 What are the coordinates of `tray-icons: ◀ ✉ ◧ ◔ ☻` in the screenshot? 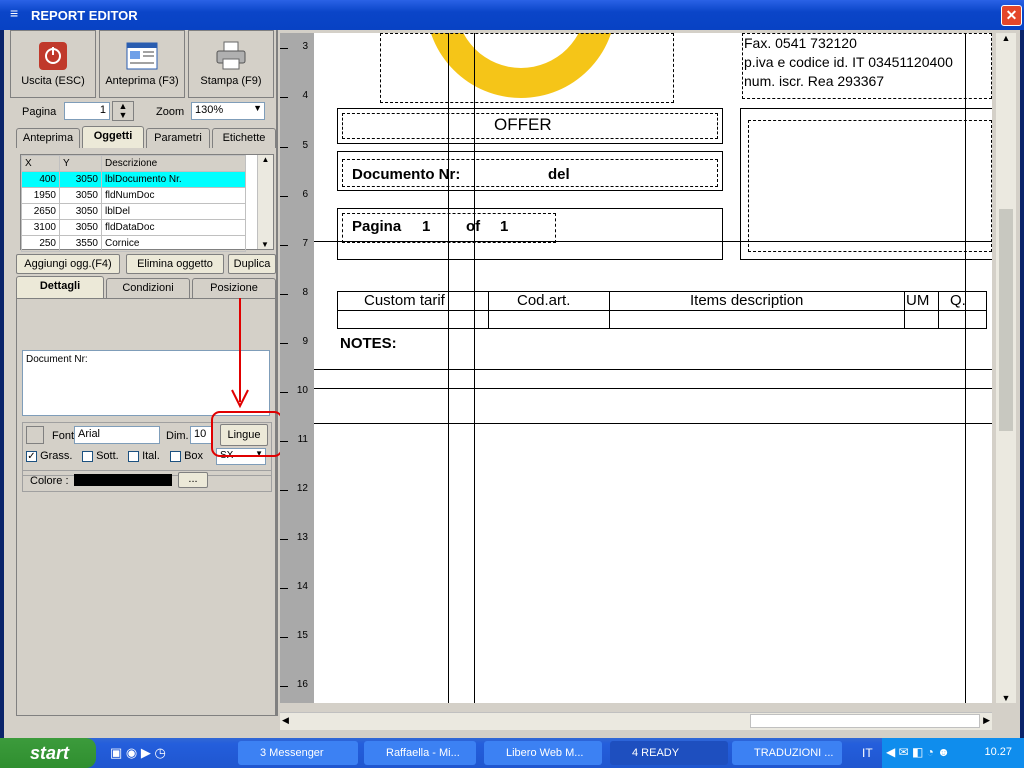 It's located at (918, 752).